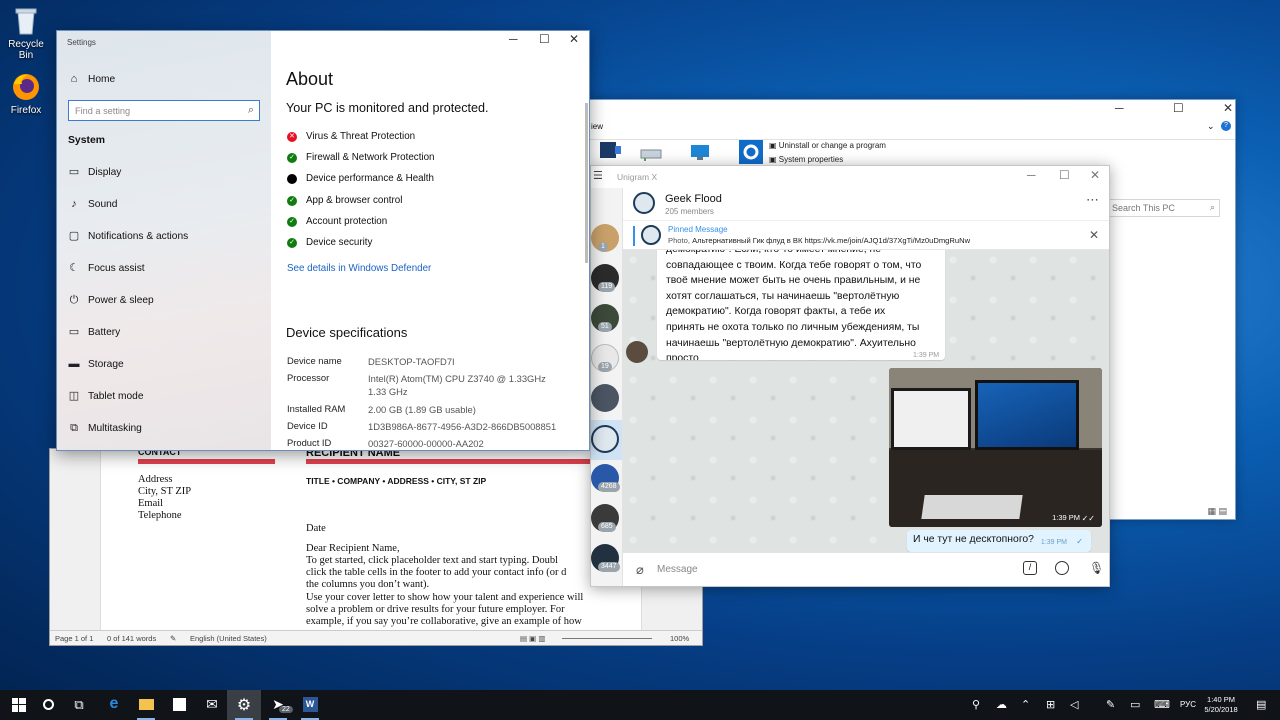 The height and width of the screenshot is (720, 1280). I want to click on chat-list-item: 1, so click(606, 244).